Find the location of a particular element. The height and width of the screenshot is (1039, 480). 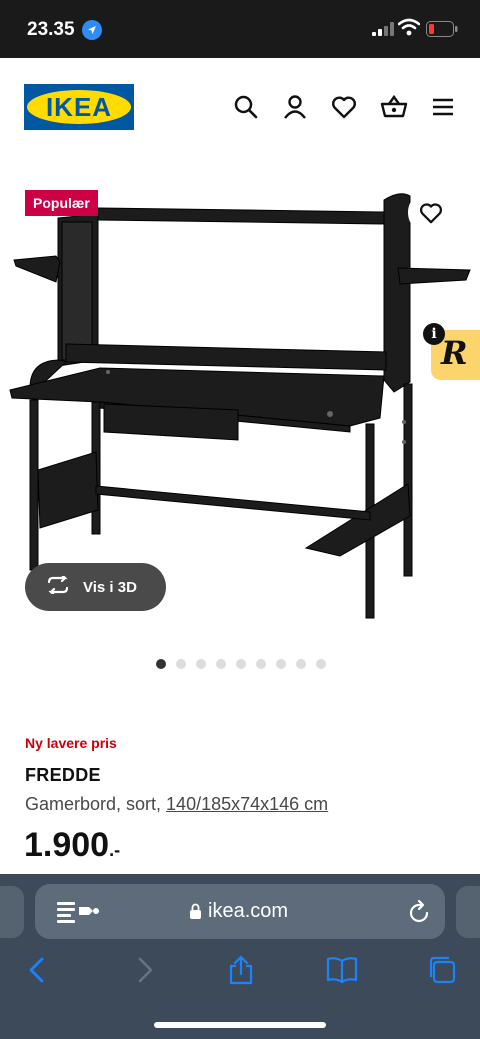

product-price: 1.900.- is located at coordinates (72, 845).